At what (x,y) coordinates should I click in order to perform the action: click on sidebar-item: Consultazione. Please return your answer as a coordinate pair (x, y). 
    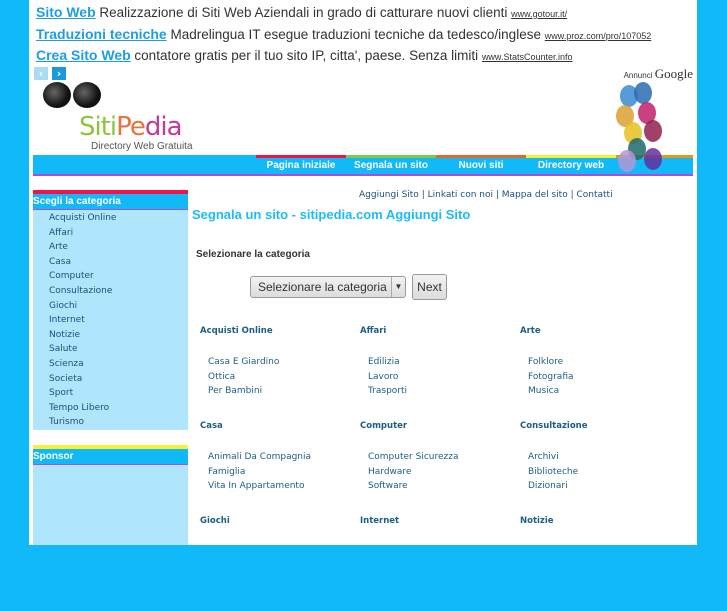
    Looking at the image, I should click on (118, 291).